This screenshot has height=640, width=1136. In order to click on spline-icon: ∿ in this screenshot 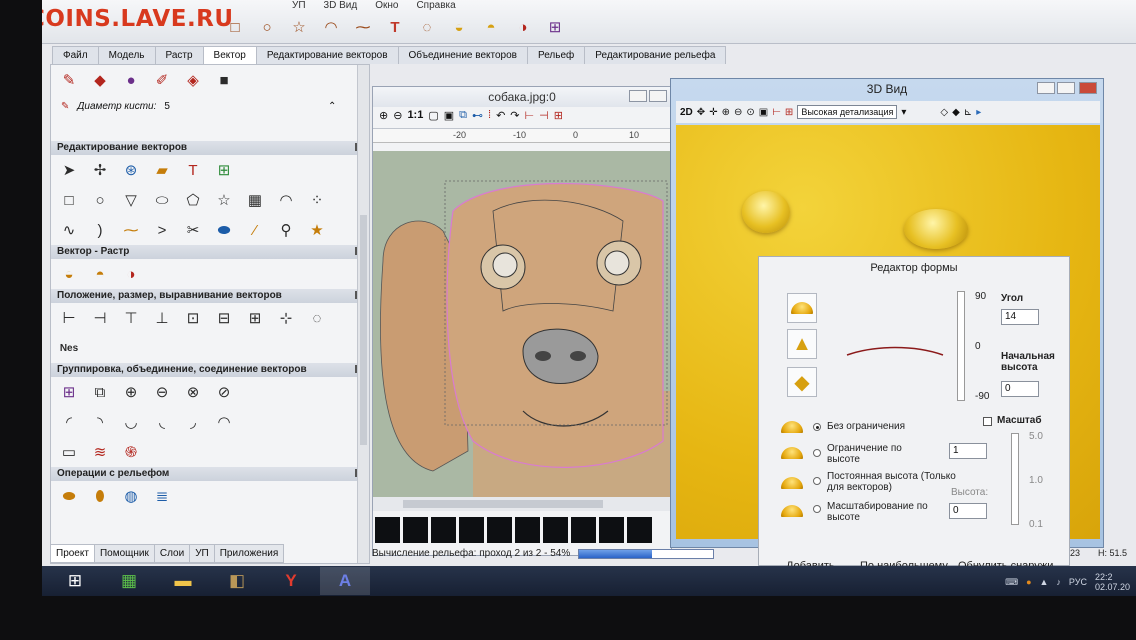, I will do `click(69, 230)`.